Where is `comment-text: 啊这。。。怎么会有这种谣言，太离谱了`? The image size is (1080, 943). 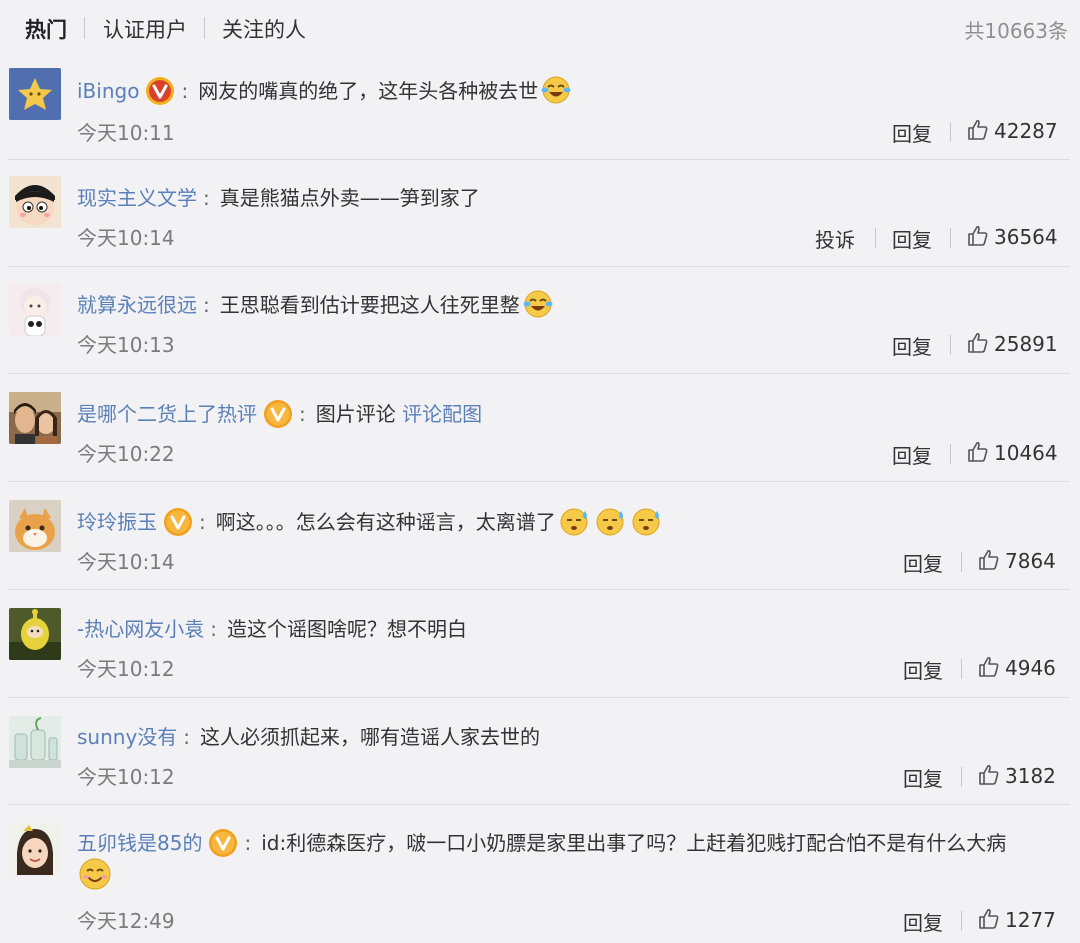 comment-text: 啊这。。。怎么会有这种谣言，太离谱了 is located at coordinates (385, 522).